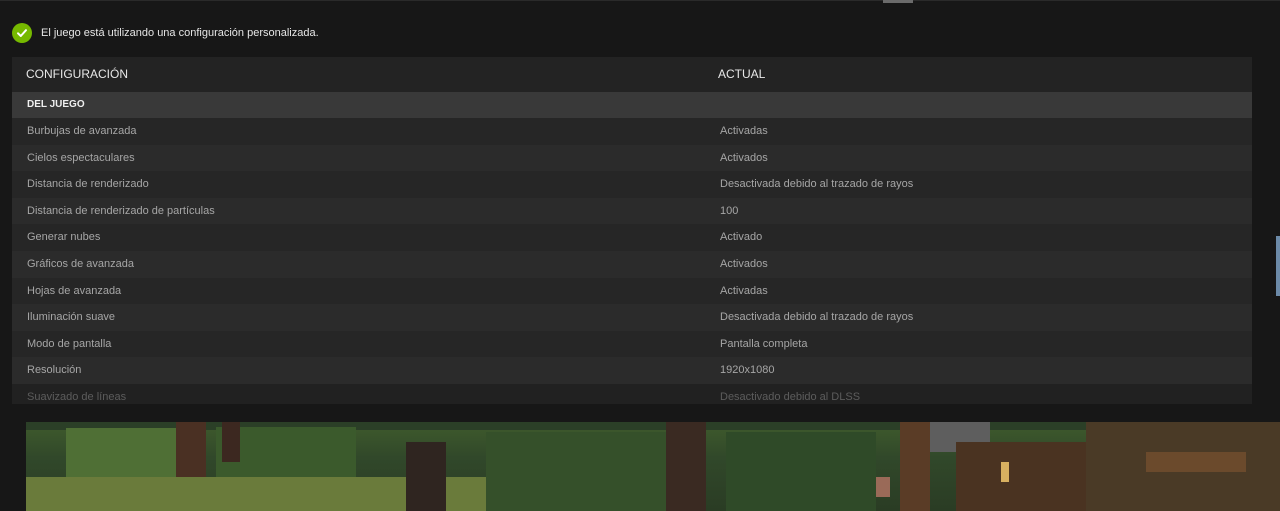 Image resolution: width=1280 pixels, height=511 pixels. Describe the element at coordinates (640, 0) in the screenshot. I see `top-divider` at that location.